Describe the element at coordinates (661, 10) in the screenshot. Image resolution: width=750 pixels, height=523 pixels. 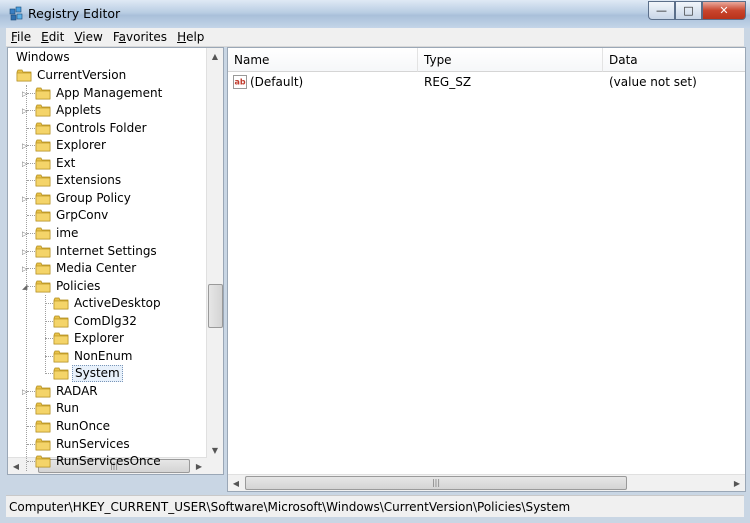
I see `minimize-button: —` at that location.